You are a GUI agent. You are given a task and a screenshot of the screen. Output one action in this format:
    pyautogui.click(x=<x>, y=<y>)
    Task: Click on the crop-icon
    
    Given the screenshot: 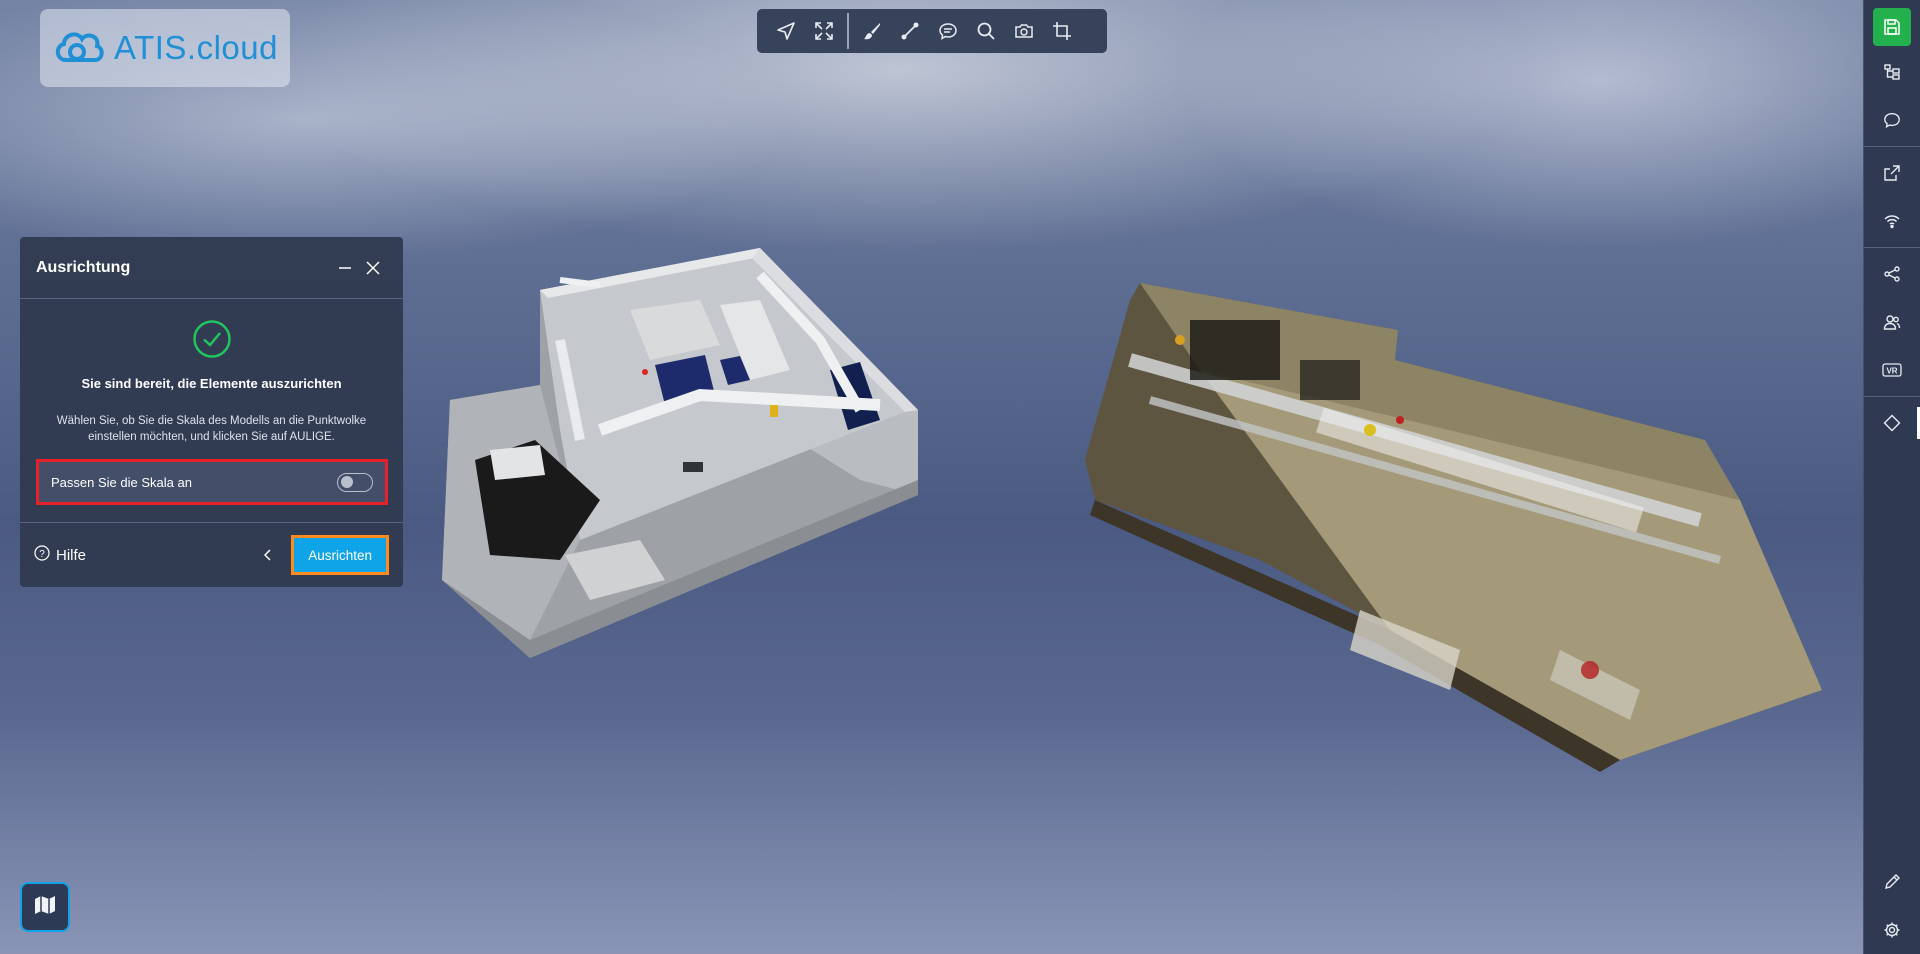 What is the action you would take?
    pyautogui.click(x=1062, y=31)
    